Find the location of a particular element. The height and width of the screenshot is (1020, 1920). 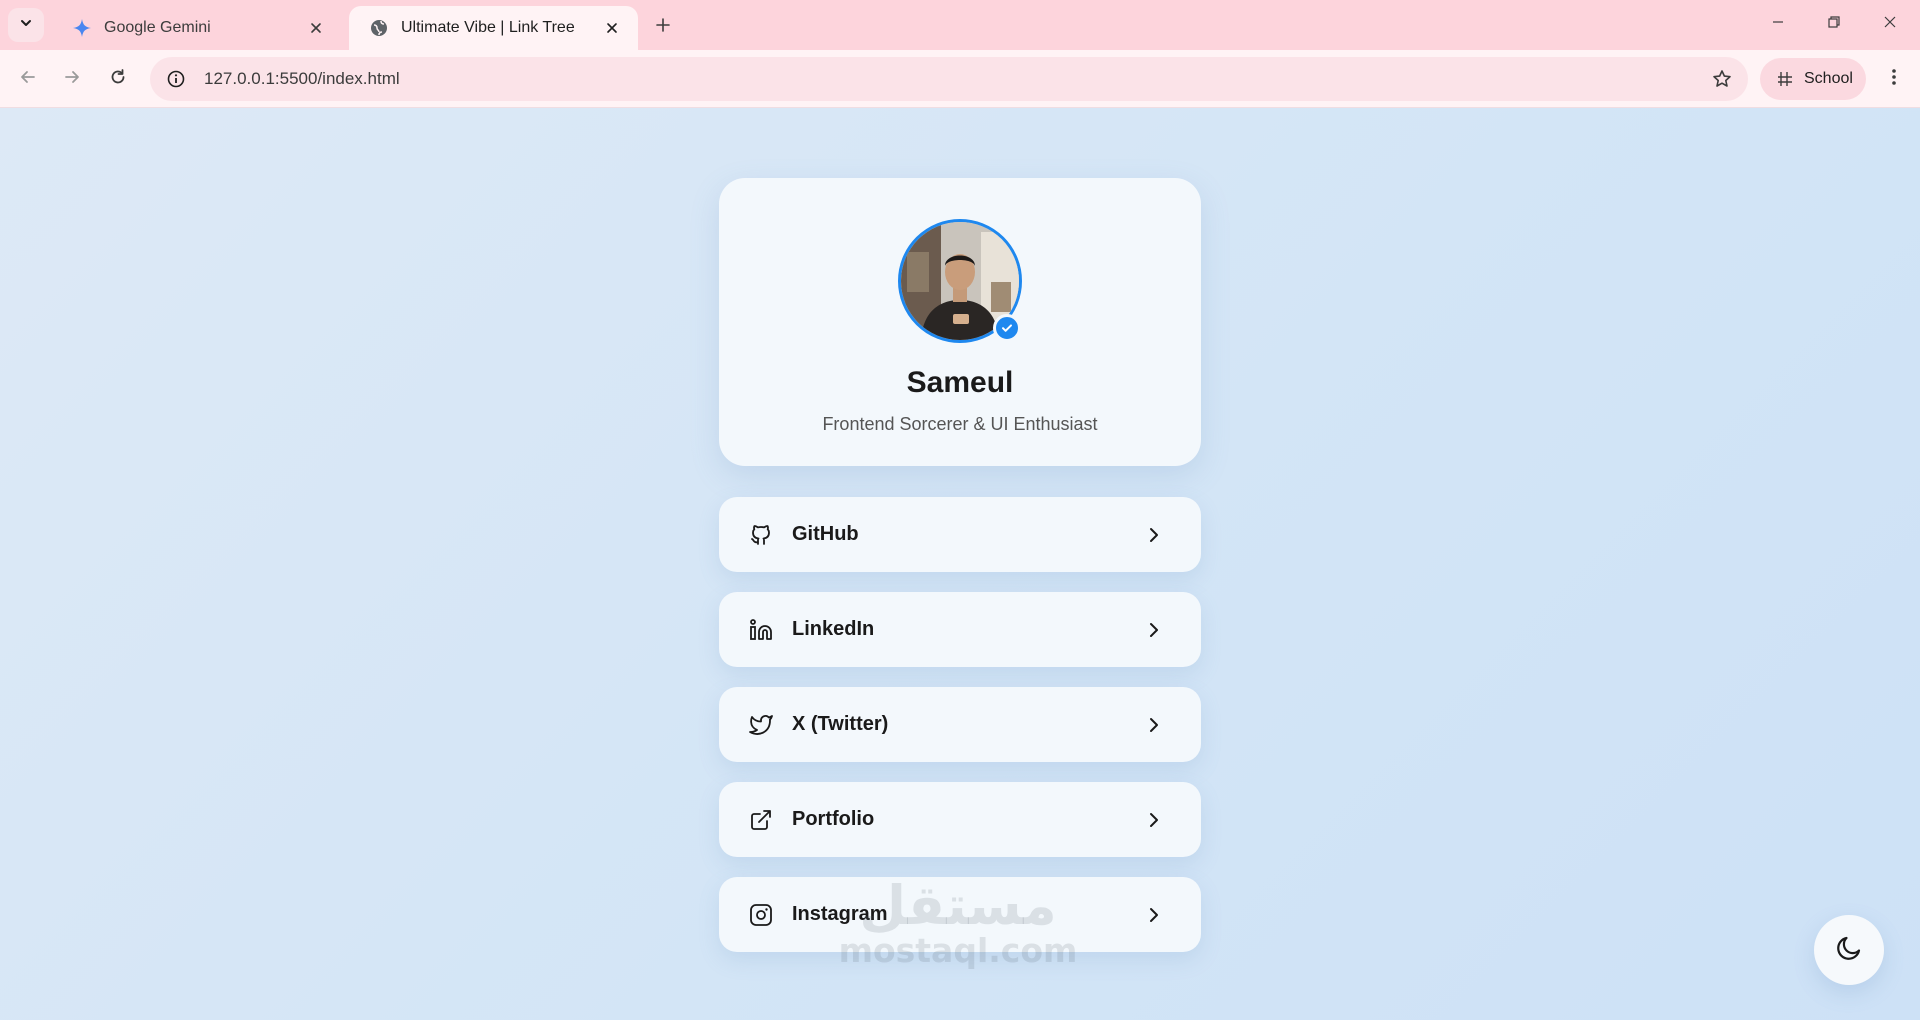

minimize-icon is located at coordinates (1778, 24).